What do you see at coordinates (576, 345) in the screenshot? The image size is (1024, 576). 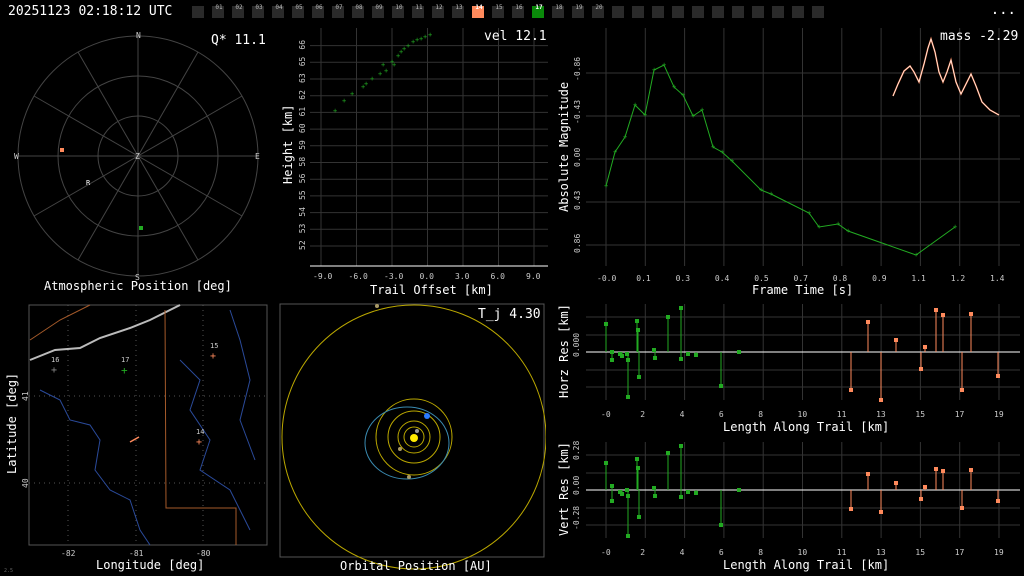 I see `svg-text: 0.000` at bounding box center [576, 345].